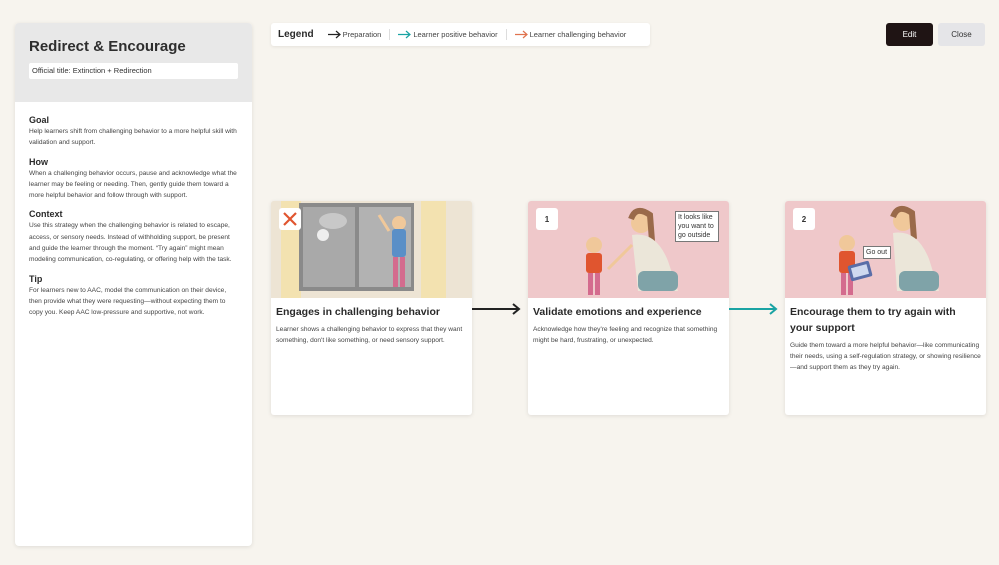  I want to click on step-number-badge: 1, so click(547, 219).